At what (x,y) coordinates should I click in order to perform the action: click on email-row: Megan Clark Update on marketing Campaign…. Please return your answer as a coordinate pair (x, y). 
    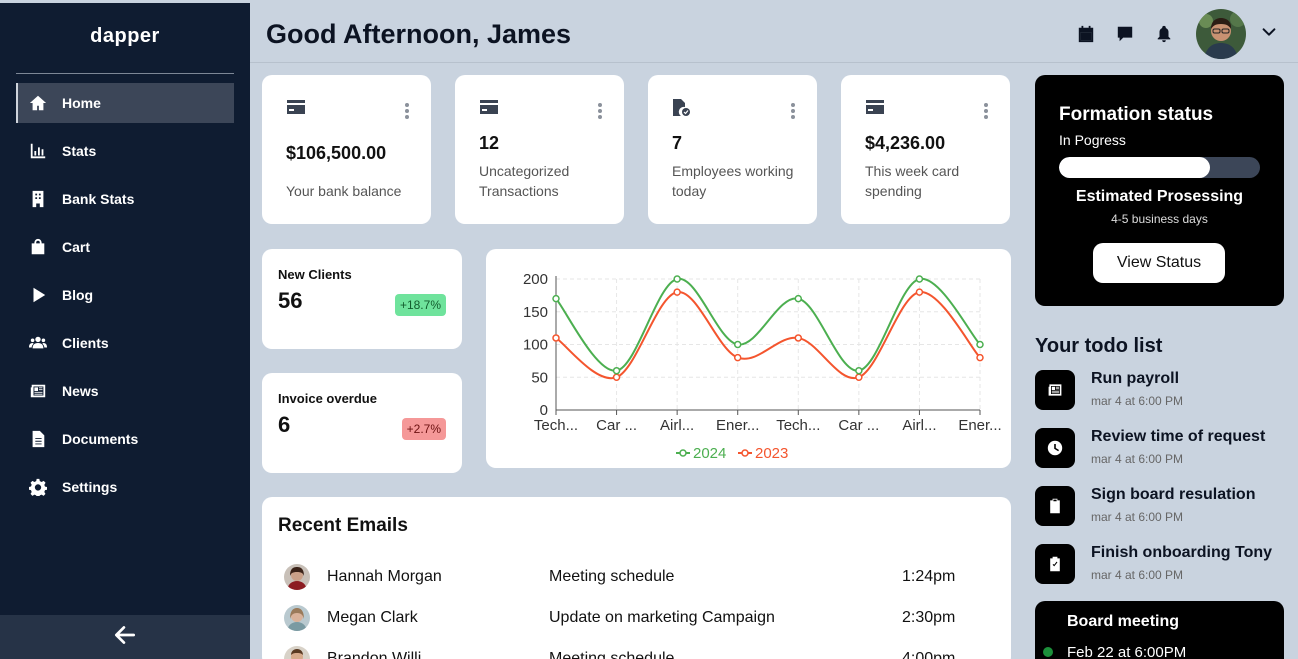
    Looking at the image, I should click on (634, 618).